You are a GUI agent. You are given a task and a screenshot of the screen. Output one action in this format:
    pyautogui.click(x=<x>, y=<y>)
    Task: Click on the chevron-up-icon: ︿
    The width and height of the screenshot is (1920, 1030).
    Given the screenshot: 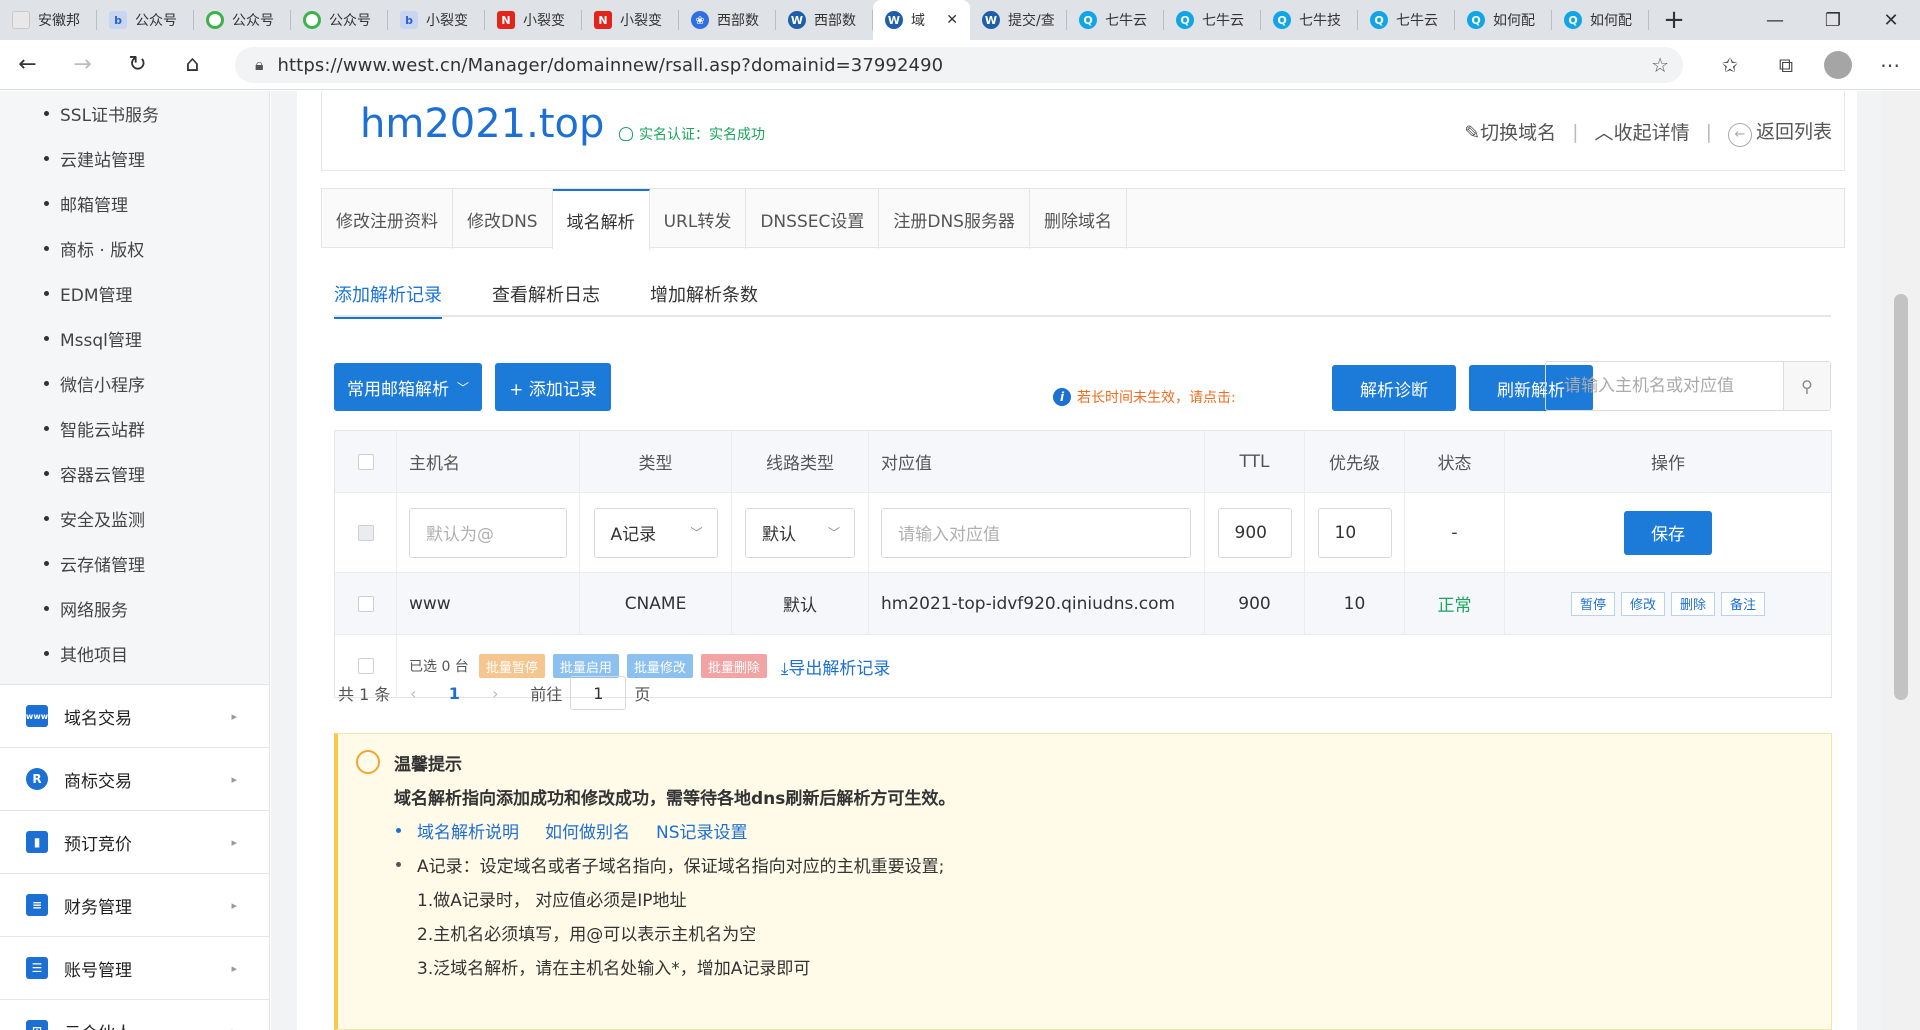 What is the action you would take?
    pyautogui.click(x=1604, y=133)
    